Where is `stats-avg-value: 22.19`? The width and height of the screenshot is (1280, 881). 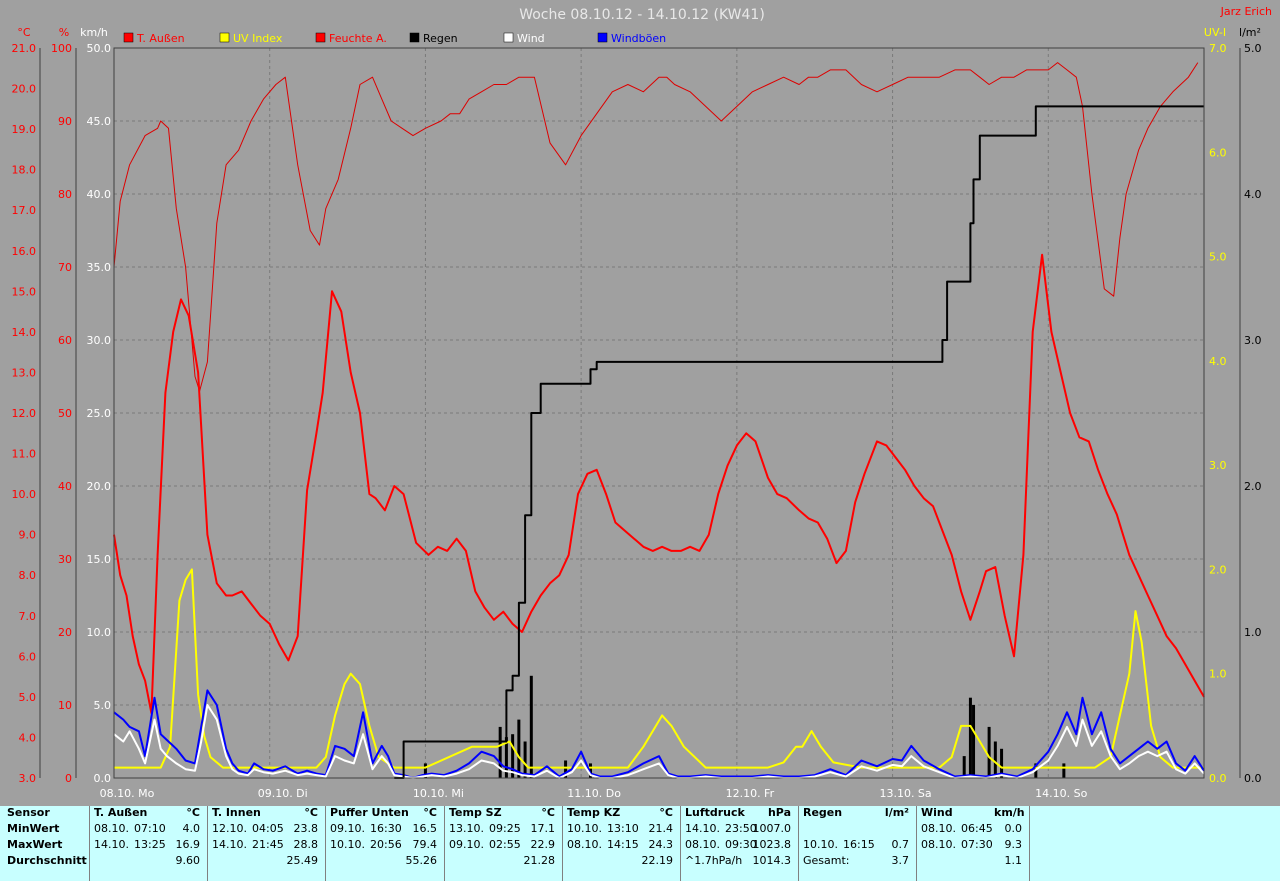 stats-avg-value: 22.19 is located at coordinates (657, 860).